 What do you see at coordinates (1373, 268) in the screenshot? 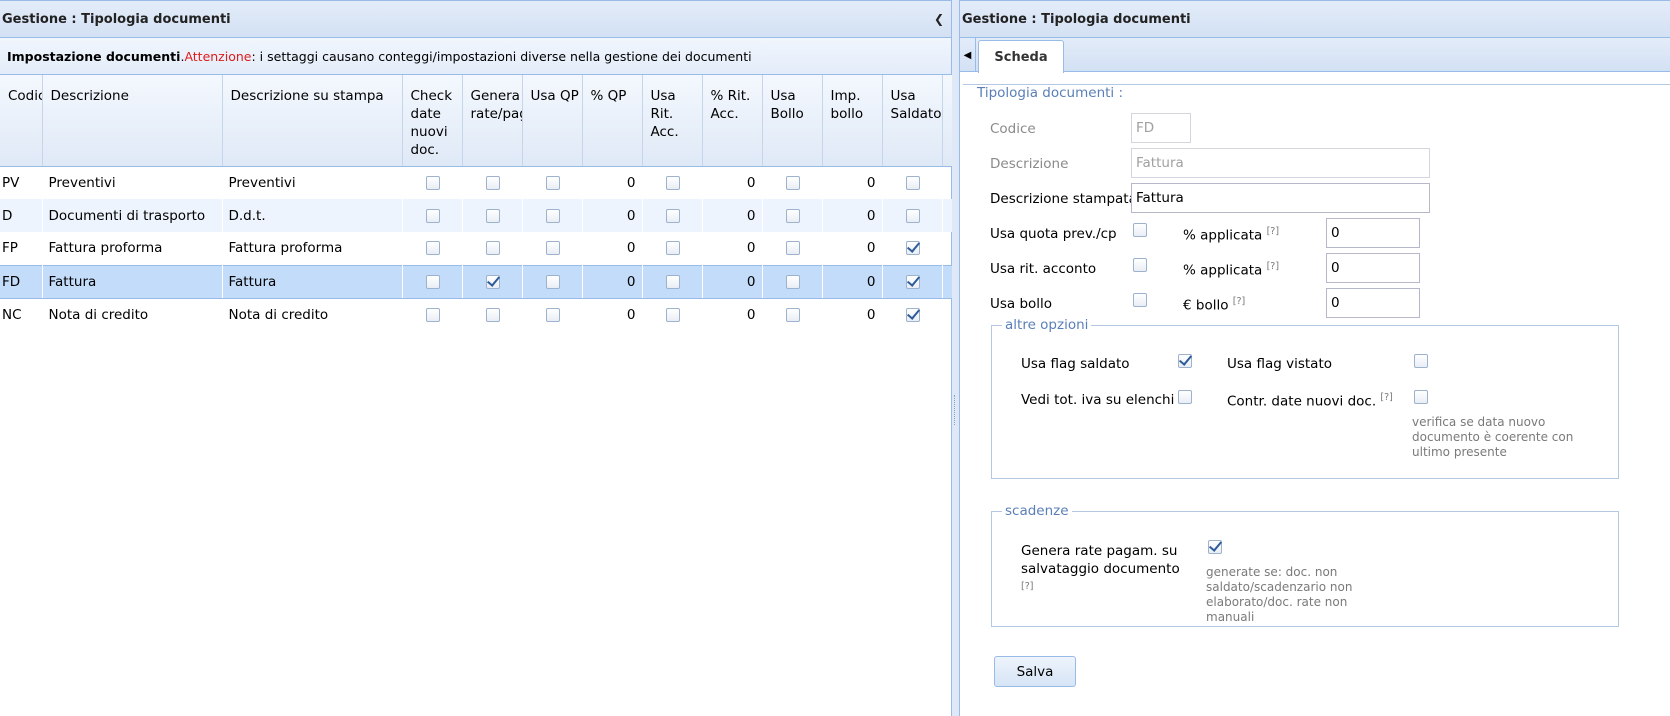
I see `perc-applicata-rit-input: 0` at bounding box center [1373, 268].